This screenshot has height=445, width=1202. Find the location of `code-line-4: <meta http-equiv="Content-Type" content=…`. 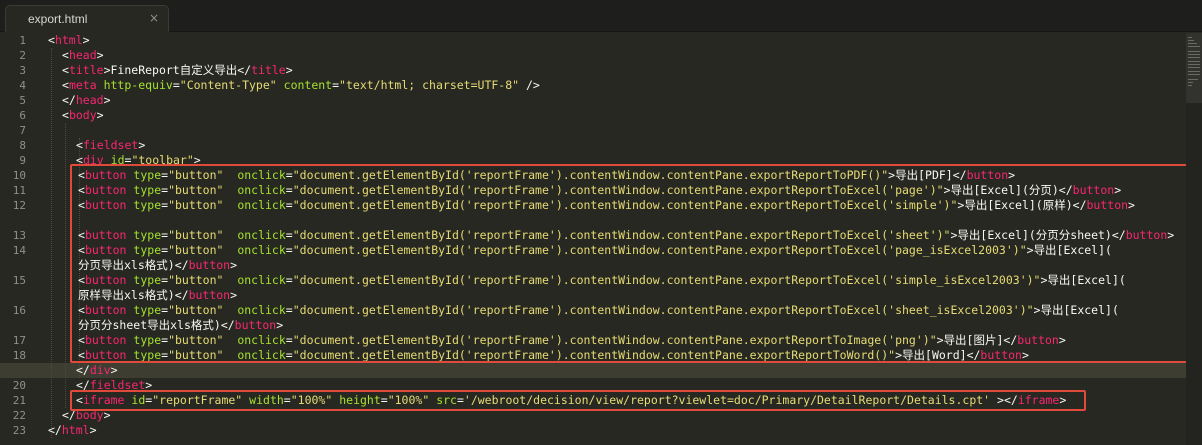

code-line-4: <meta http-equiv="Content-Type" content=… is located at coordinates (301, 85).